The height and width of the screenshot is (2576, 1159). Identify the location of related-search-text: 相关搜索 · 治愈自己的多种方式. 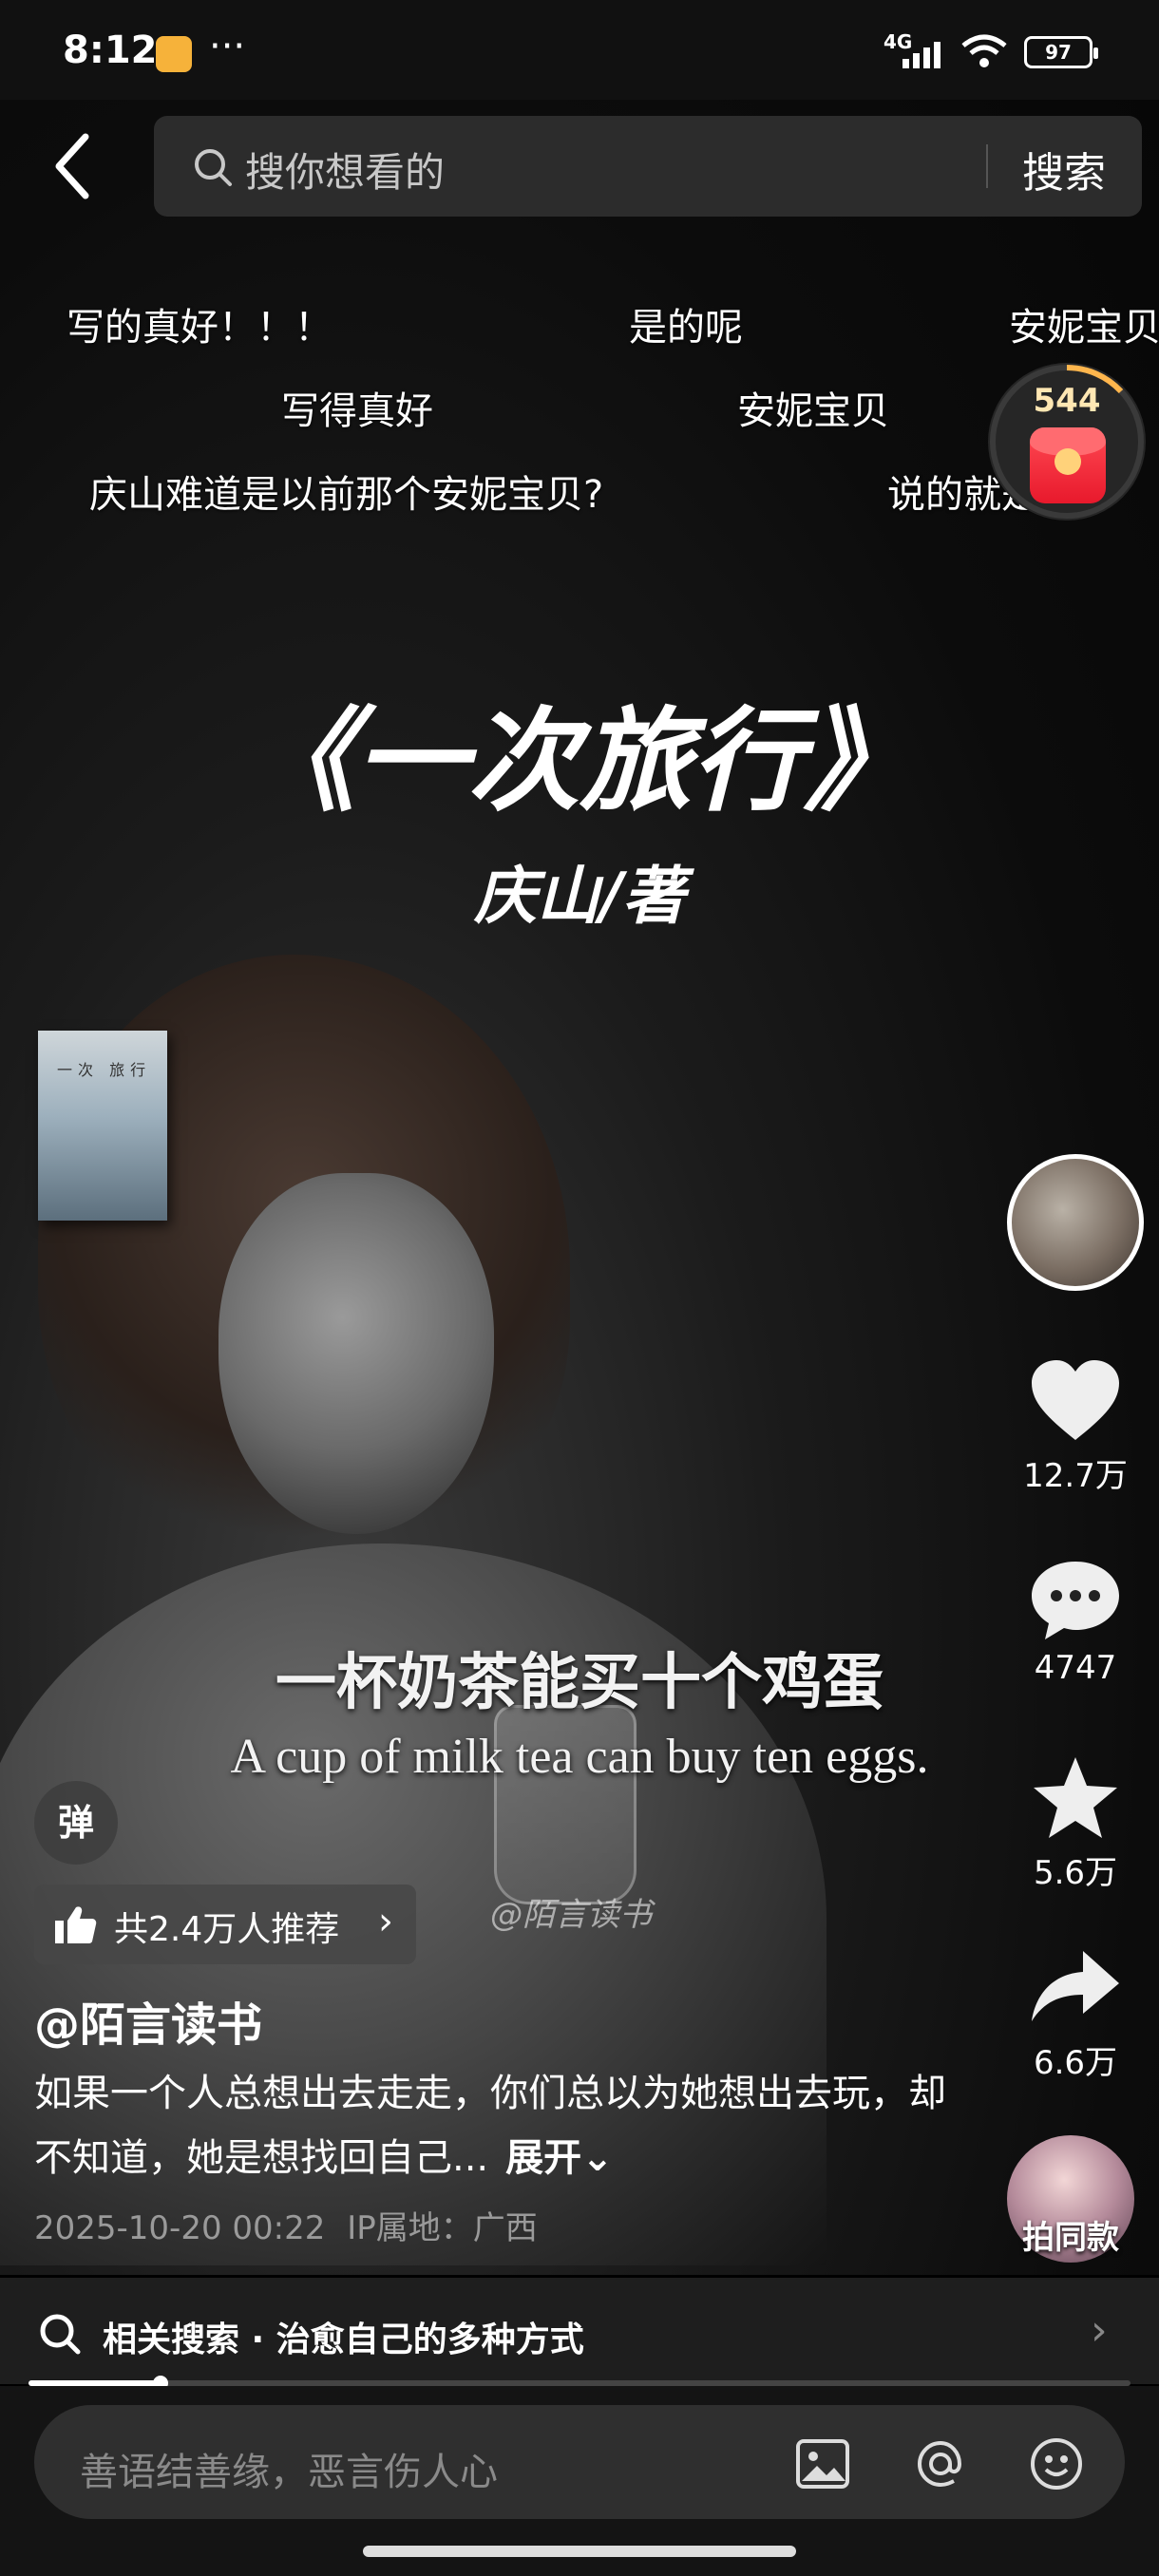
(343, 2339).